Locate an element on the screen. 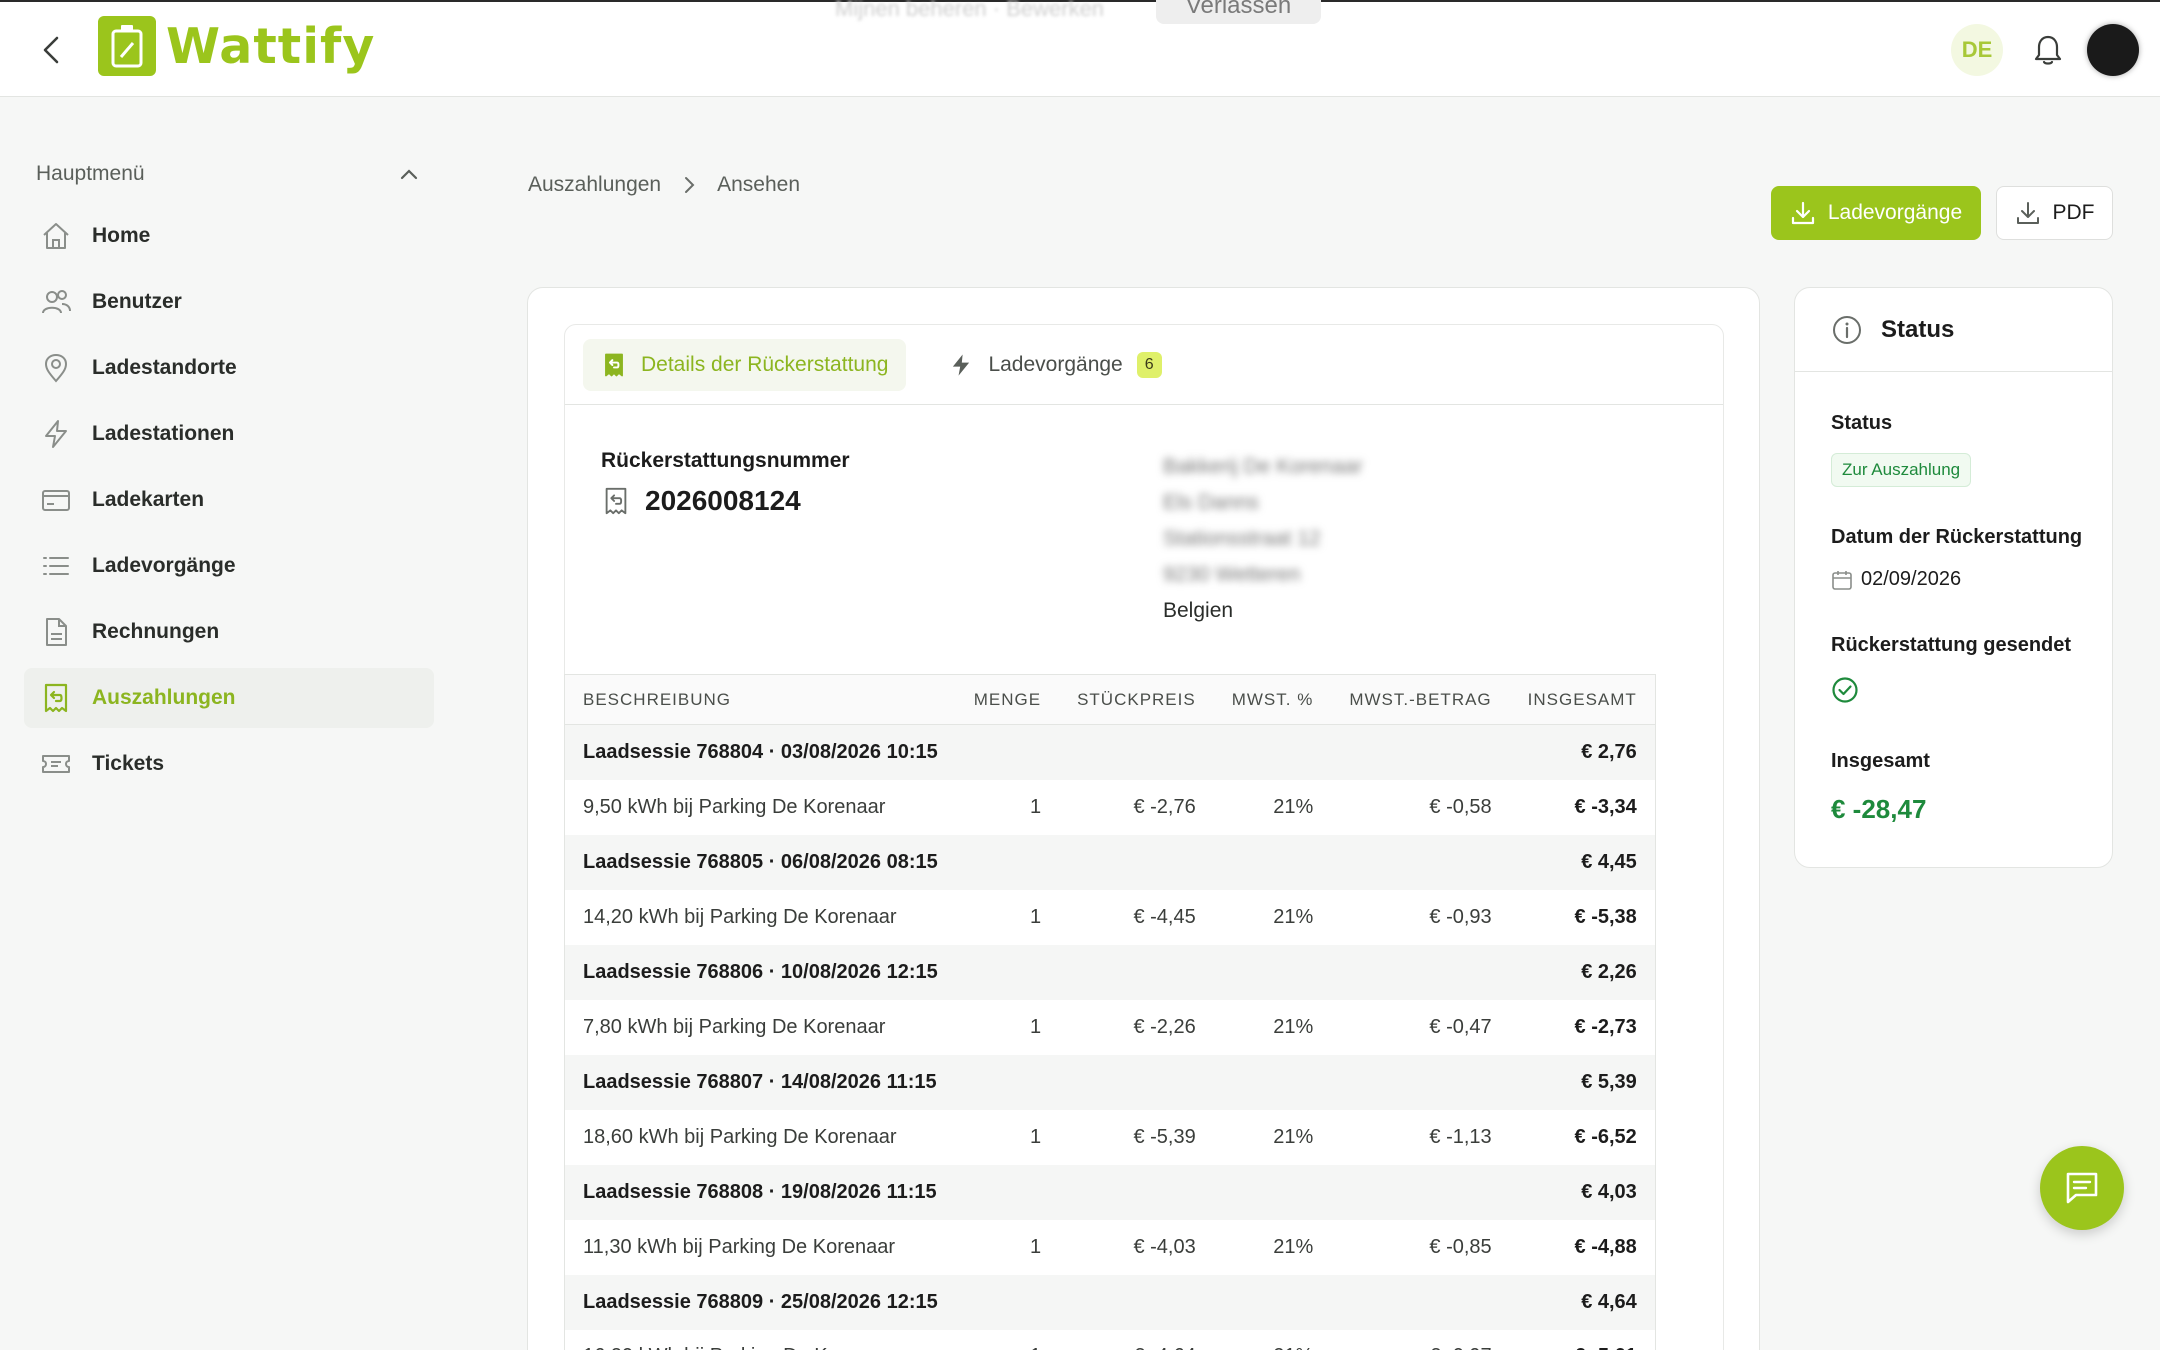 The image size is (2160, 1350). sidebar-item-home: Home is located at coordinates (229, 236).